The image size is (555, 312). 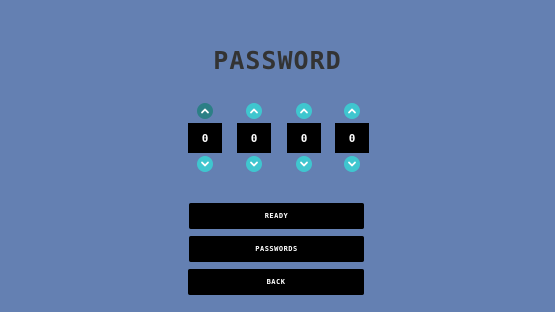 I want to click on digit-selector-1: 0, so click(x=205, y=138).